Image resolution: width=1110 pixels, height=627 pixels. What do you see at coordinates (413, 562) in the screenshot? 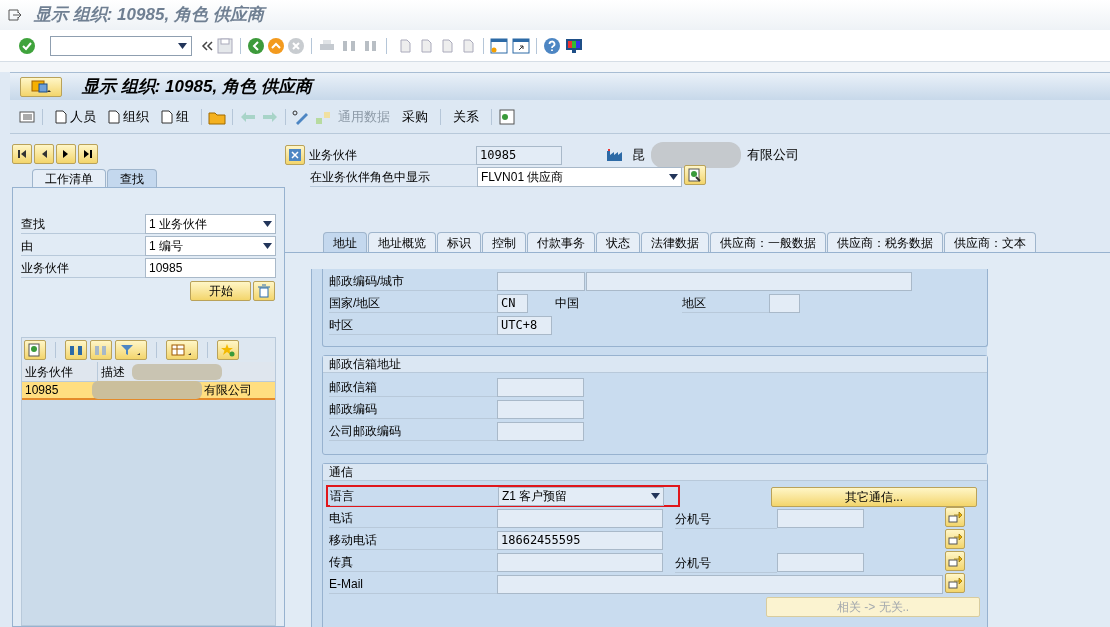
I see `field-label: 传真` at bounding box center [413, 562].